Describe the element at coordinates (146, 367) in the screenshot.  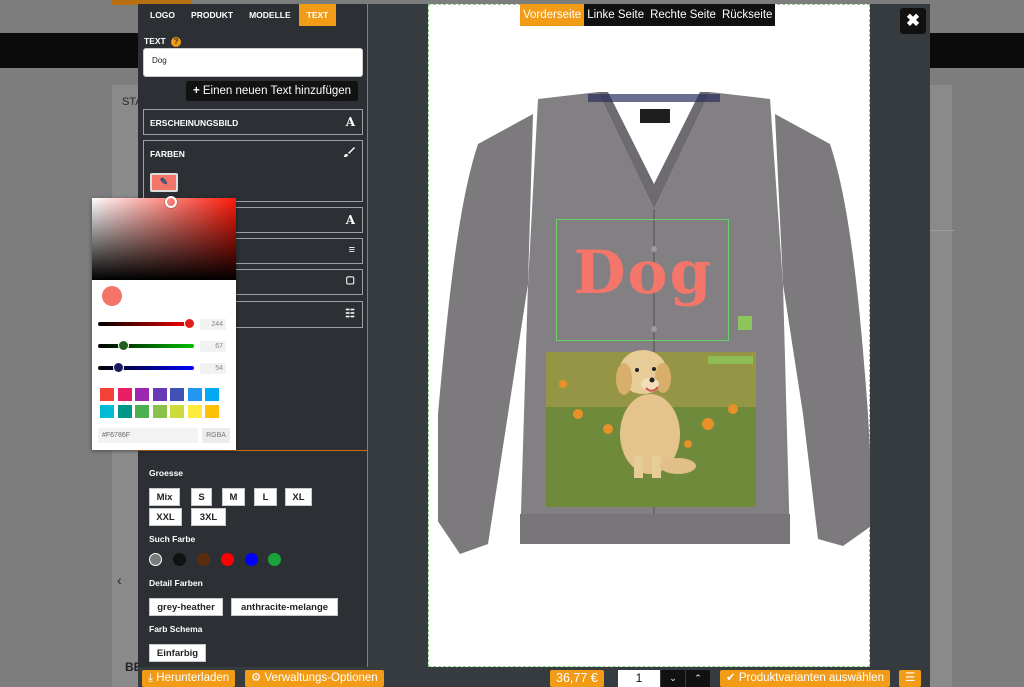
I see `blue-slider` at that location.